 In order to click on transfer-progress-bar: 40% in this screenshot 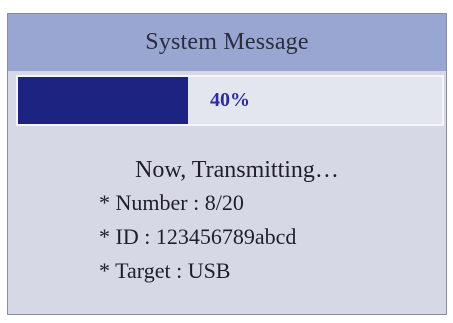, I will do `click(230, 100)`.